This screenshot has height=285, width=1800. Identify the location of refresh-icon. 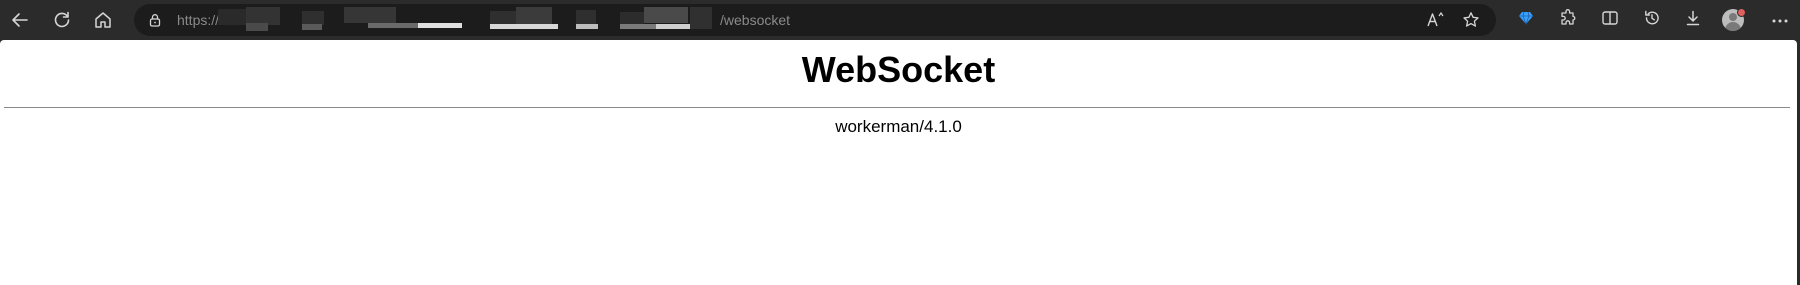
(62, 20).